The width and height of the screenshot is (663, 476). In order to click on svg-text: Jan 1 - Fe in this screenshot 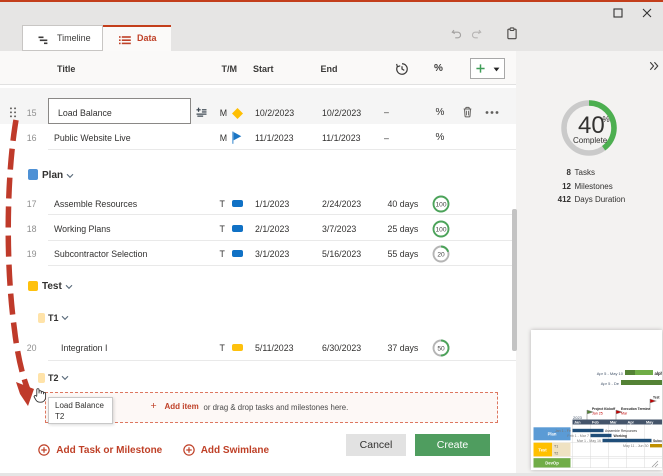, I will do `click(563, 431)`.